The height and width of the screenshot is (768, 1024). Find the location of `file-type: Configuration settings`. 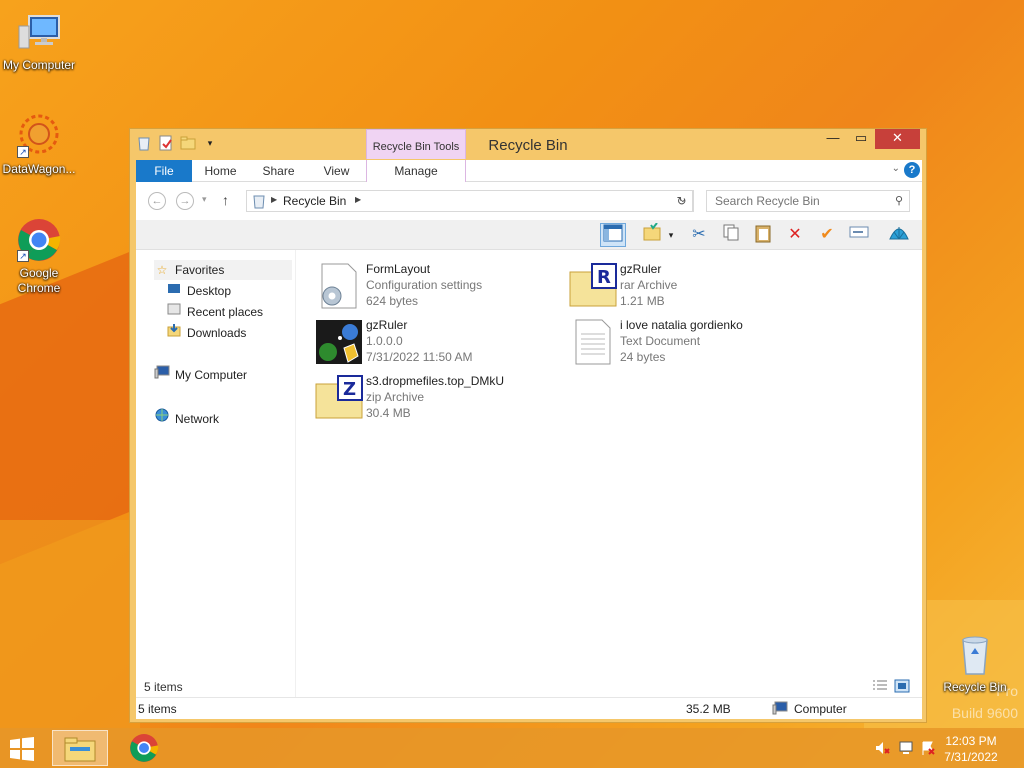

file-type: Configuration settings is located at coordinates (424, 285).